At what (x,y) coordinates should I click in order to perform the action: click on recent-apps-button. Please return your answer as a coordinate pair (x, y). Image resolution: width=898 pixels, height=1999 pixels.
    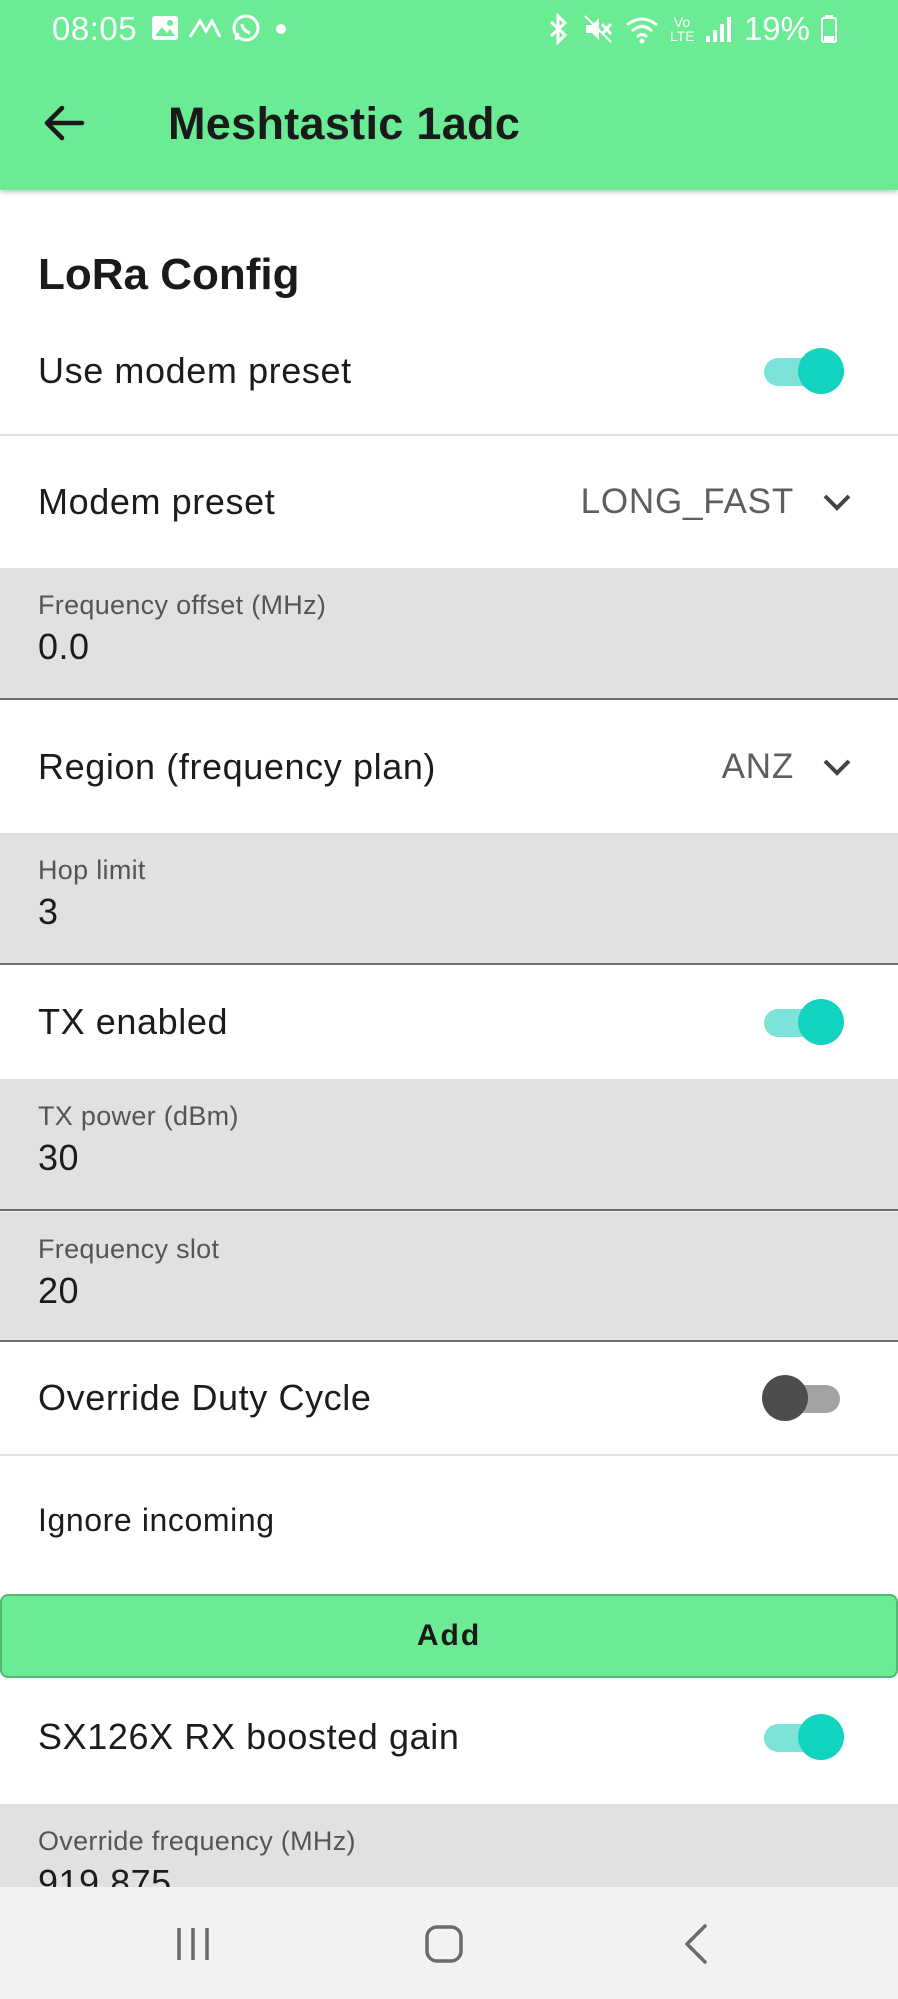
    Looking at the image, I should click on (193, 1944).